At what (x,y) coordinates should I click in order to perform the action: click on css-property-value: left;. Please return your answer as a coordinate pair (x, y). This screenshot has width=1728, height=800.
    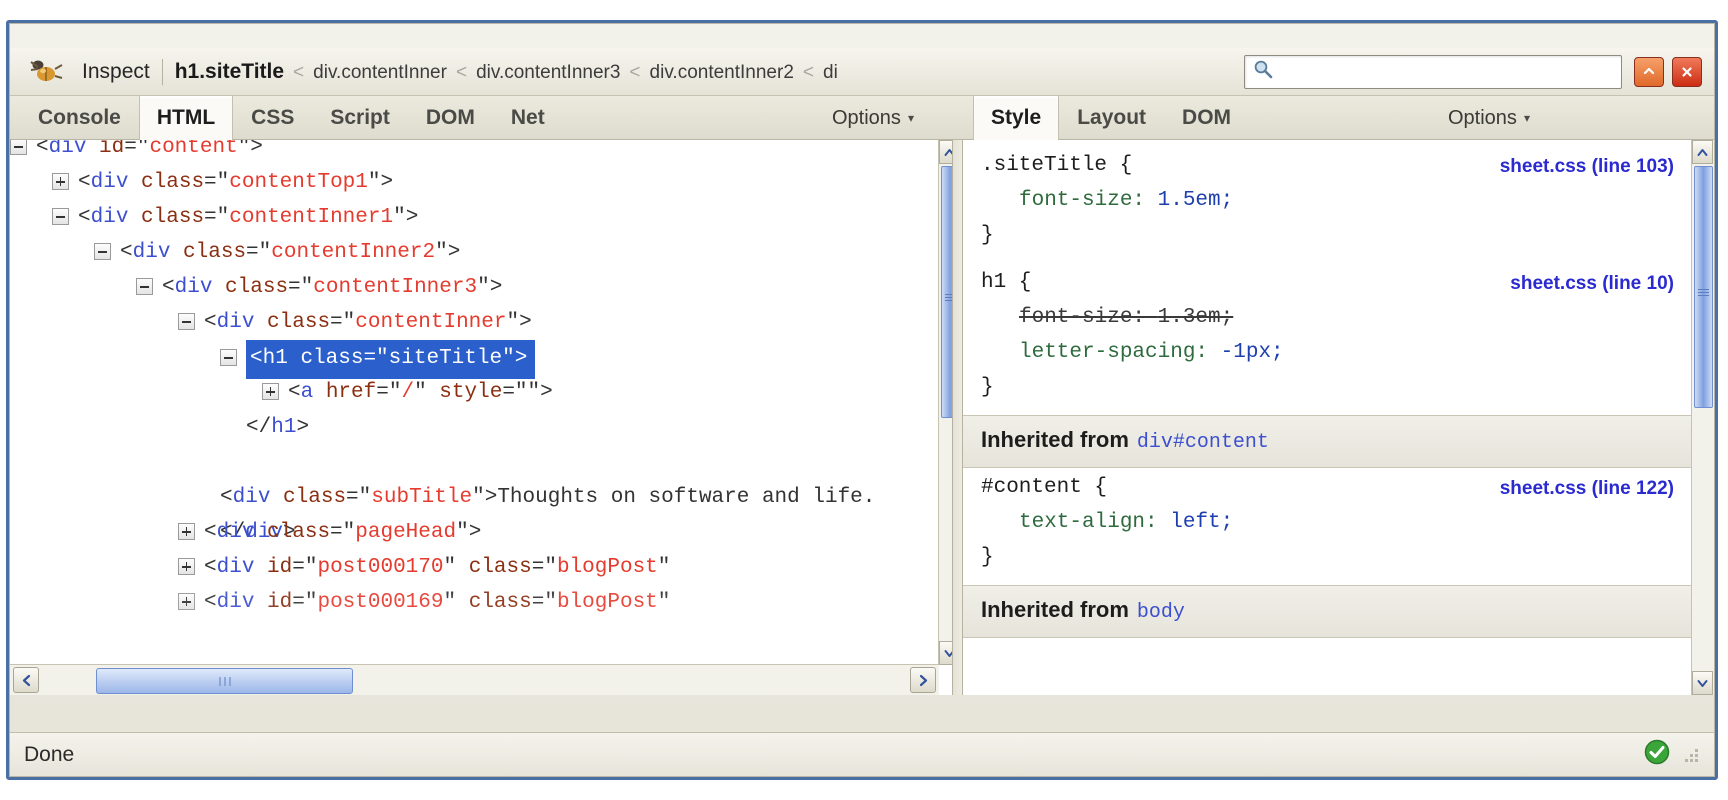
    Looking at the image, I should click on (1201, 522).